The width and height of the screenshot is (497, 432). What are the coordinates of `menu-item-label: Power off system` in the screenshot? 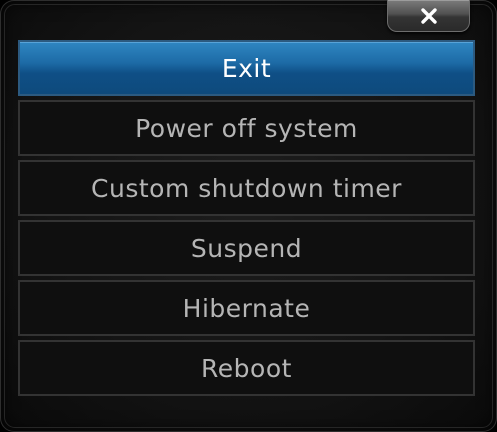 It's located at (246, 128).